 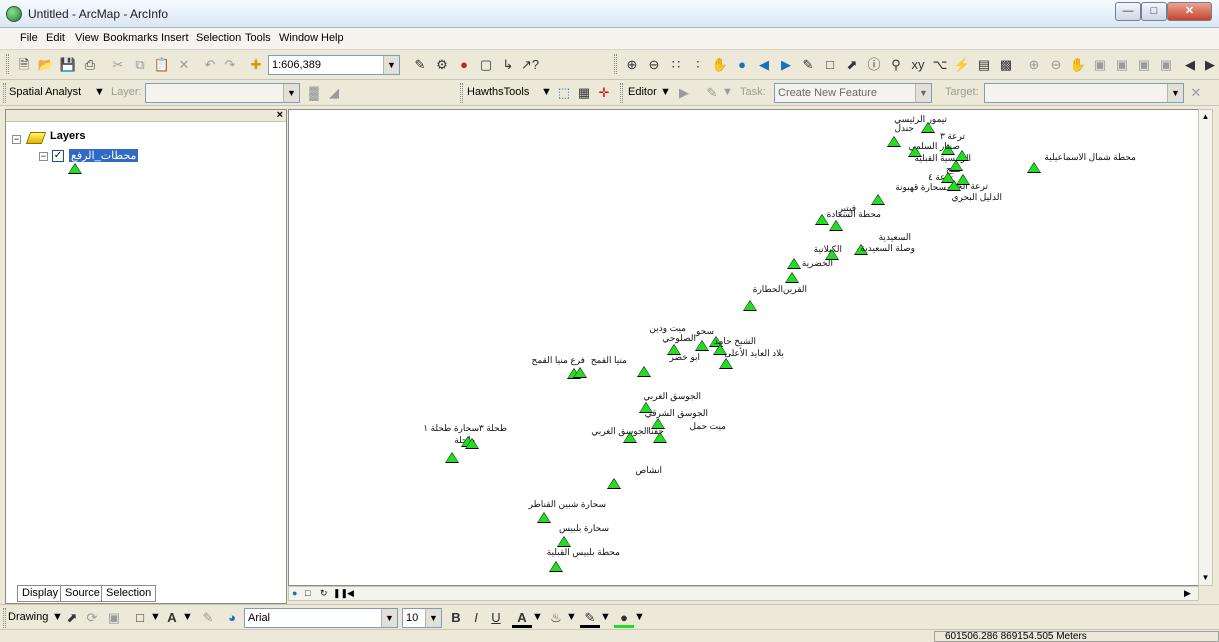 I want to click on font-combo: Arial ▼, so click(x=321, y=618).